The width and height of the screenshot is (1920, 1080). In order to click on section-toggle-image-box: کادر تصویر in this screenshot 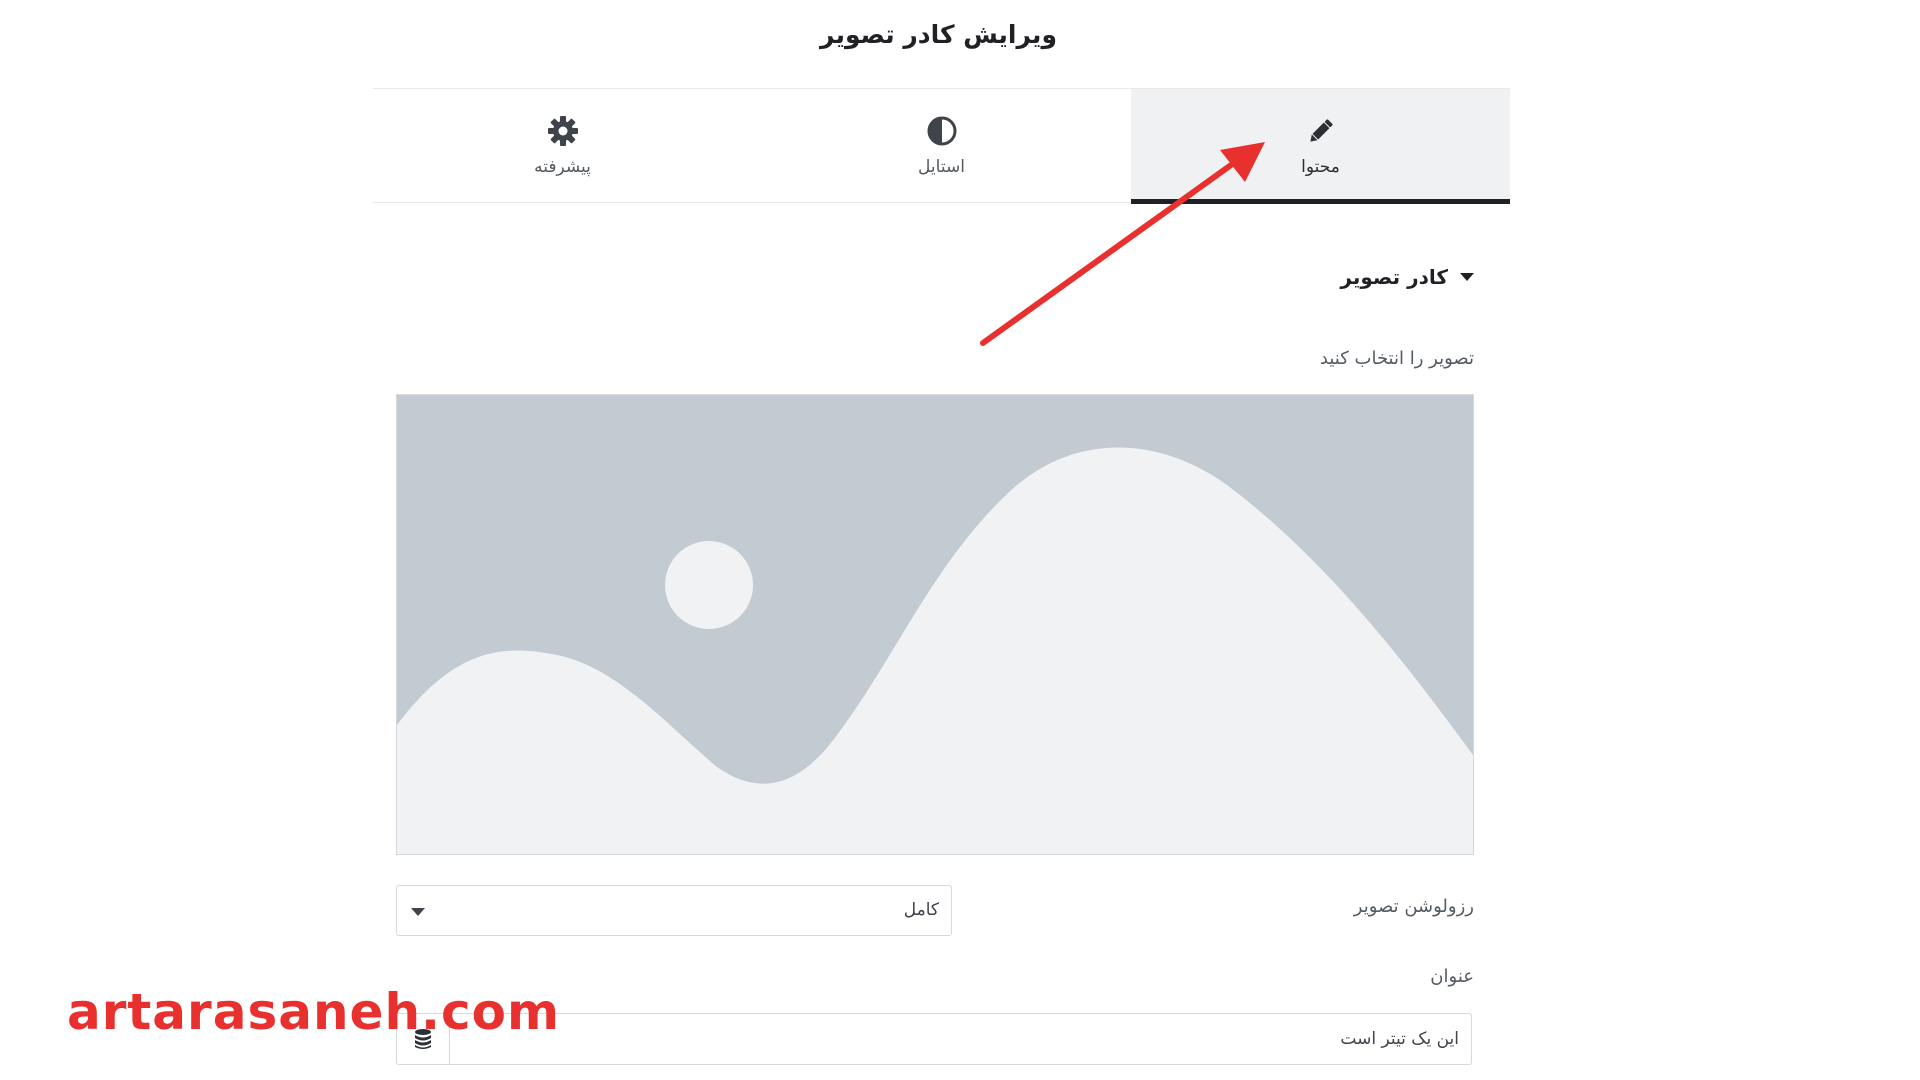, I will do `click(1407, 277)`.